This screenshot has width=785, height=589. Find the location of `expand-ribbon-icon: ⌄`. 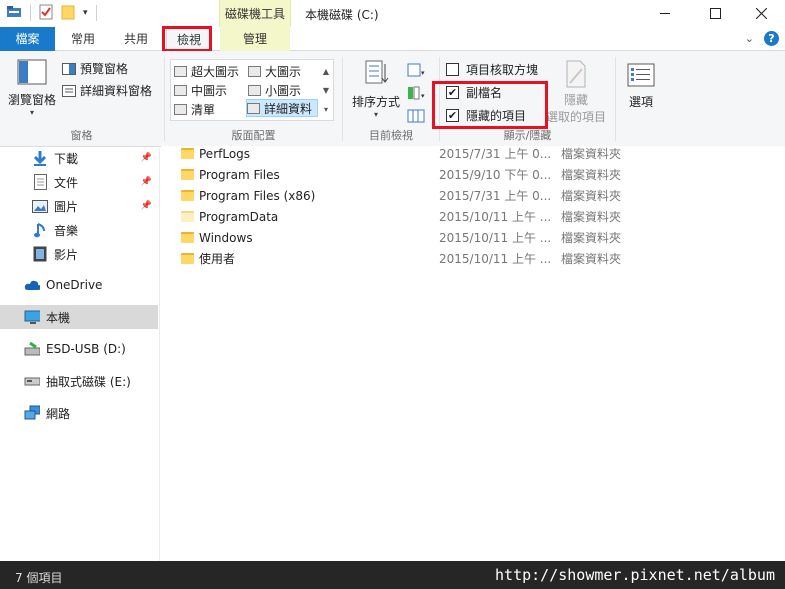

expand-ribbon-icon: ⌄ is located at coordinates (749, 38).